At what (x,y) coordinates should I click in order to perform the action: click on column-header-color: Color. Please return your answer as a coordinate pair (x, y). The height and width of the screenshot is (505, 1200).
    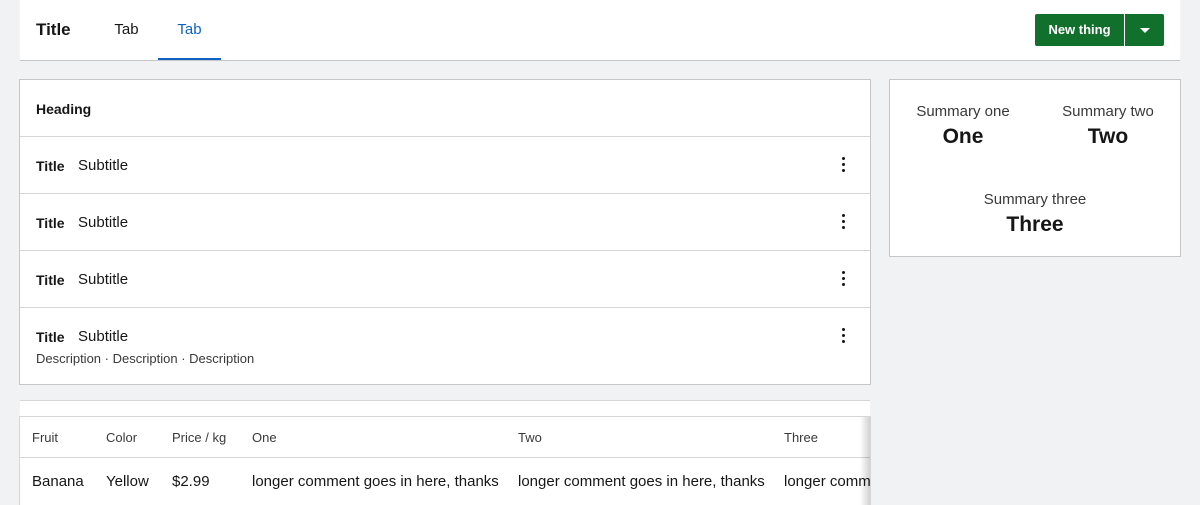
    Looking at the image, I should click on (121, 437).